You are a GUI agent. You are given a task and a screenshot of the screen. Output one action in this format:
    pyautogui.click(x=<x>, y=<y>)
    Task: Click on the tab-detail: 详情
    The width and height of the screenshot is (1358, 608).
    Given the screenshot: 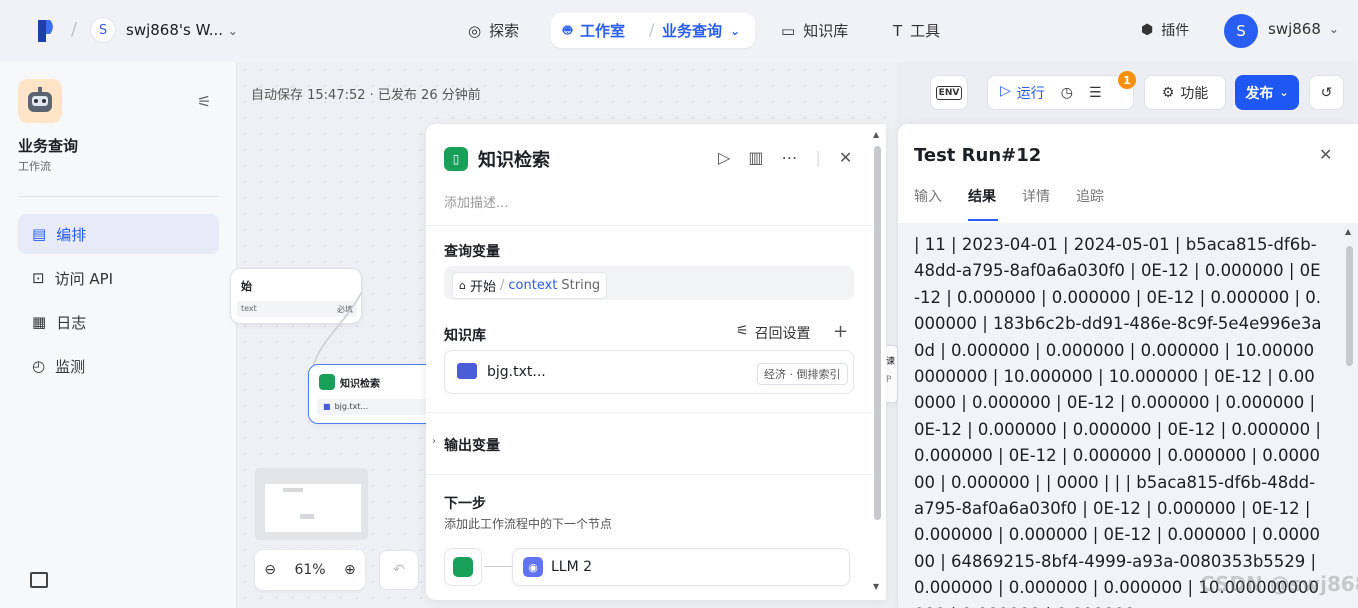 What is the action you would take?
    pyautogui.click(x=1036, y=196)
    